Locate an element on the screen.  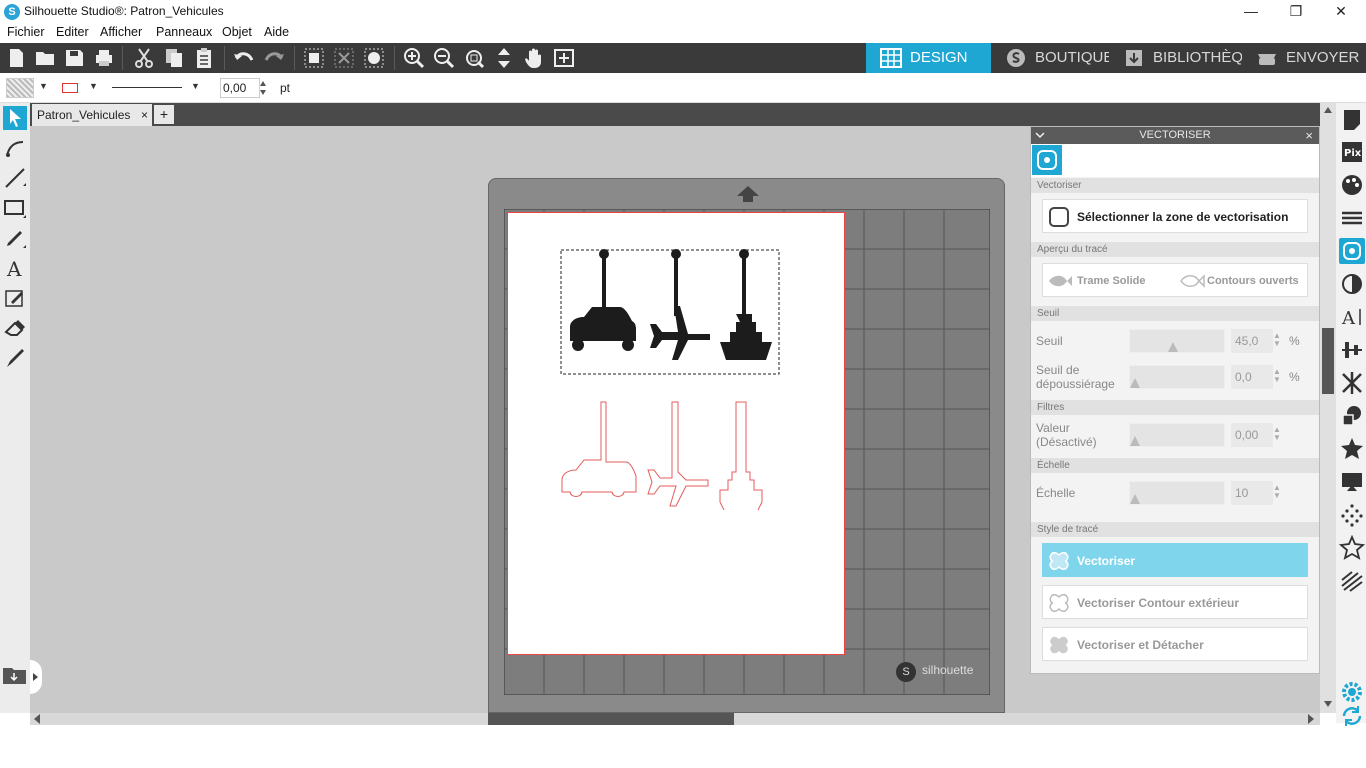
vertical-scrollbar is located at coordinates (1328, 408).